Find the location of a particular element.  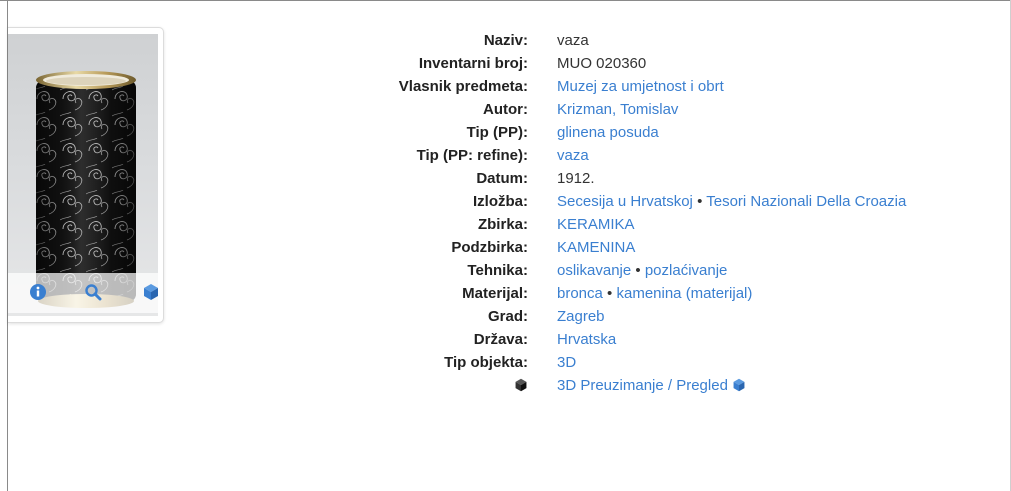

detail-text: vaza is located at coordinates (573, 40).